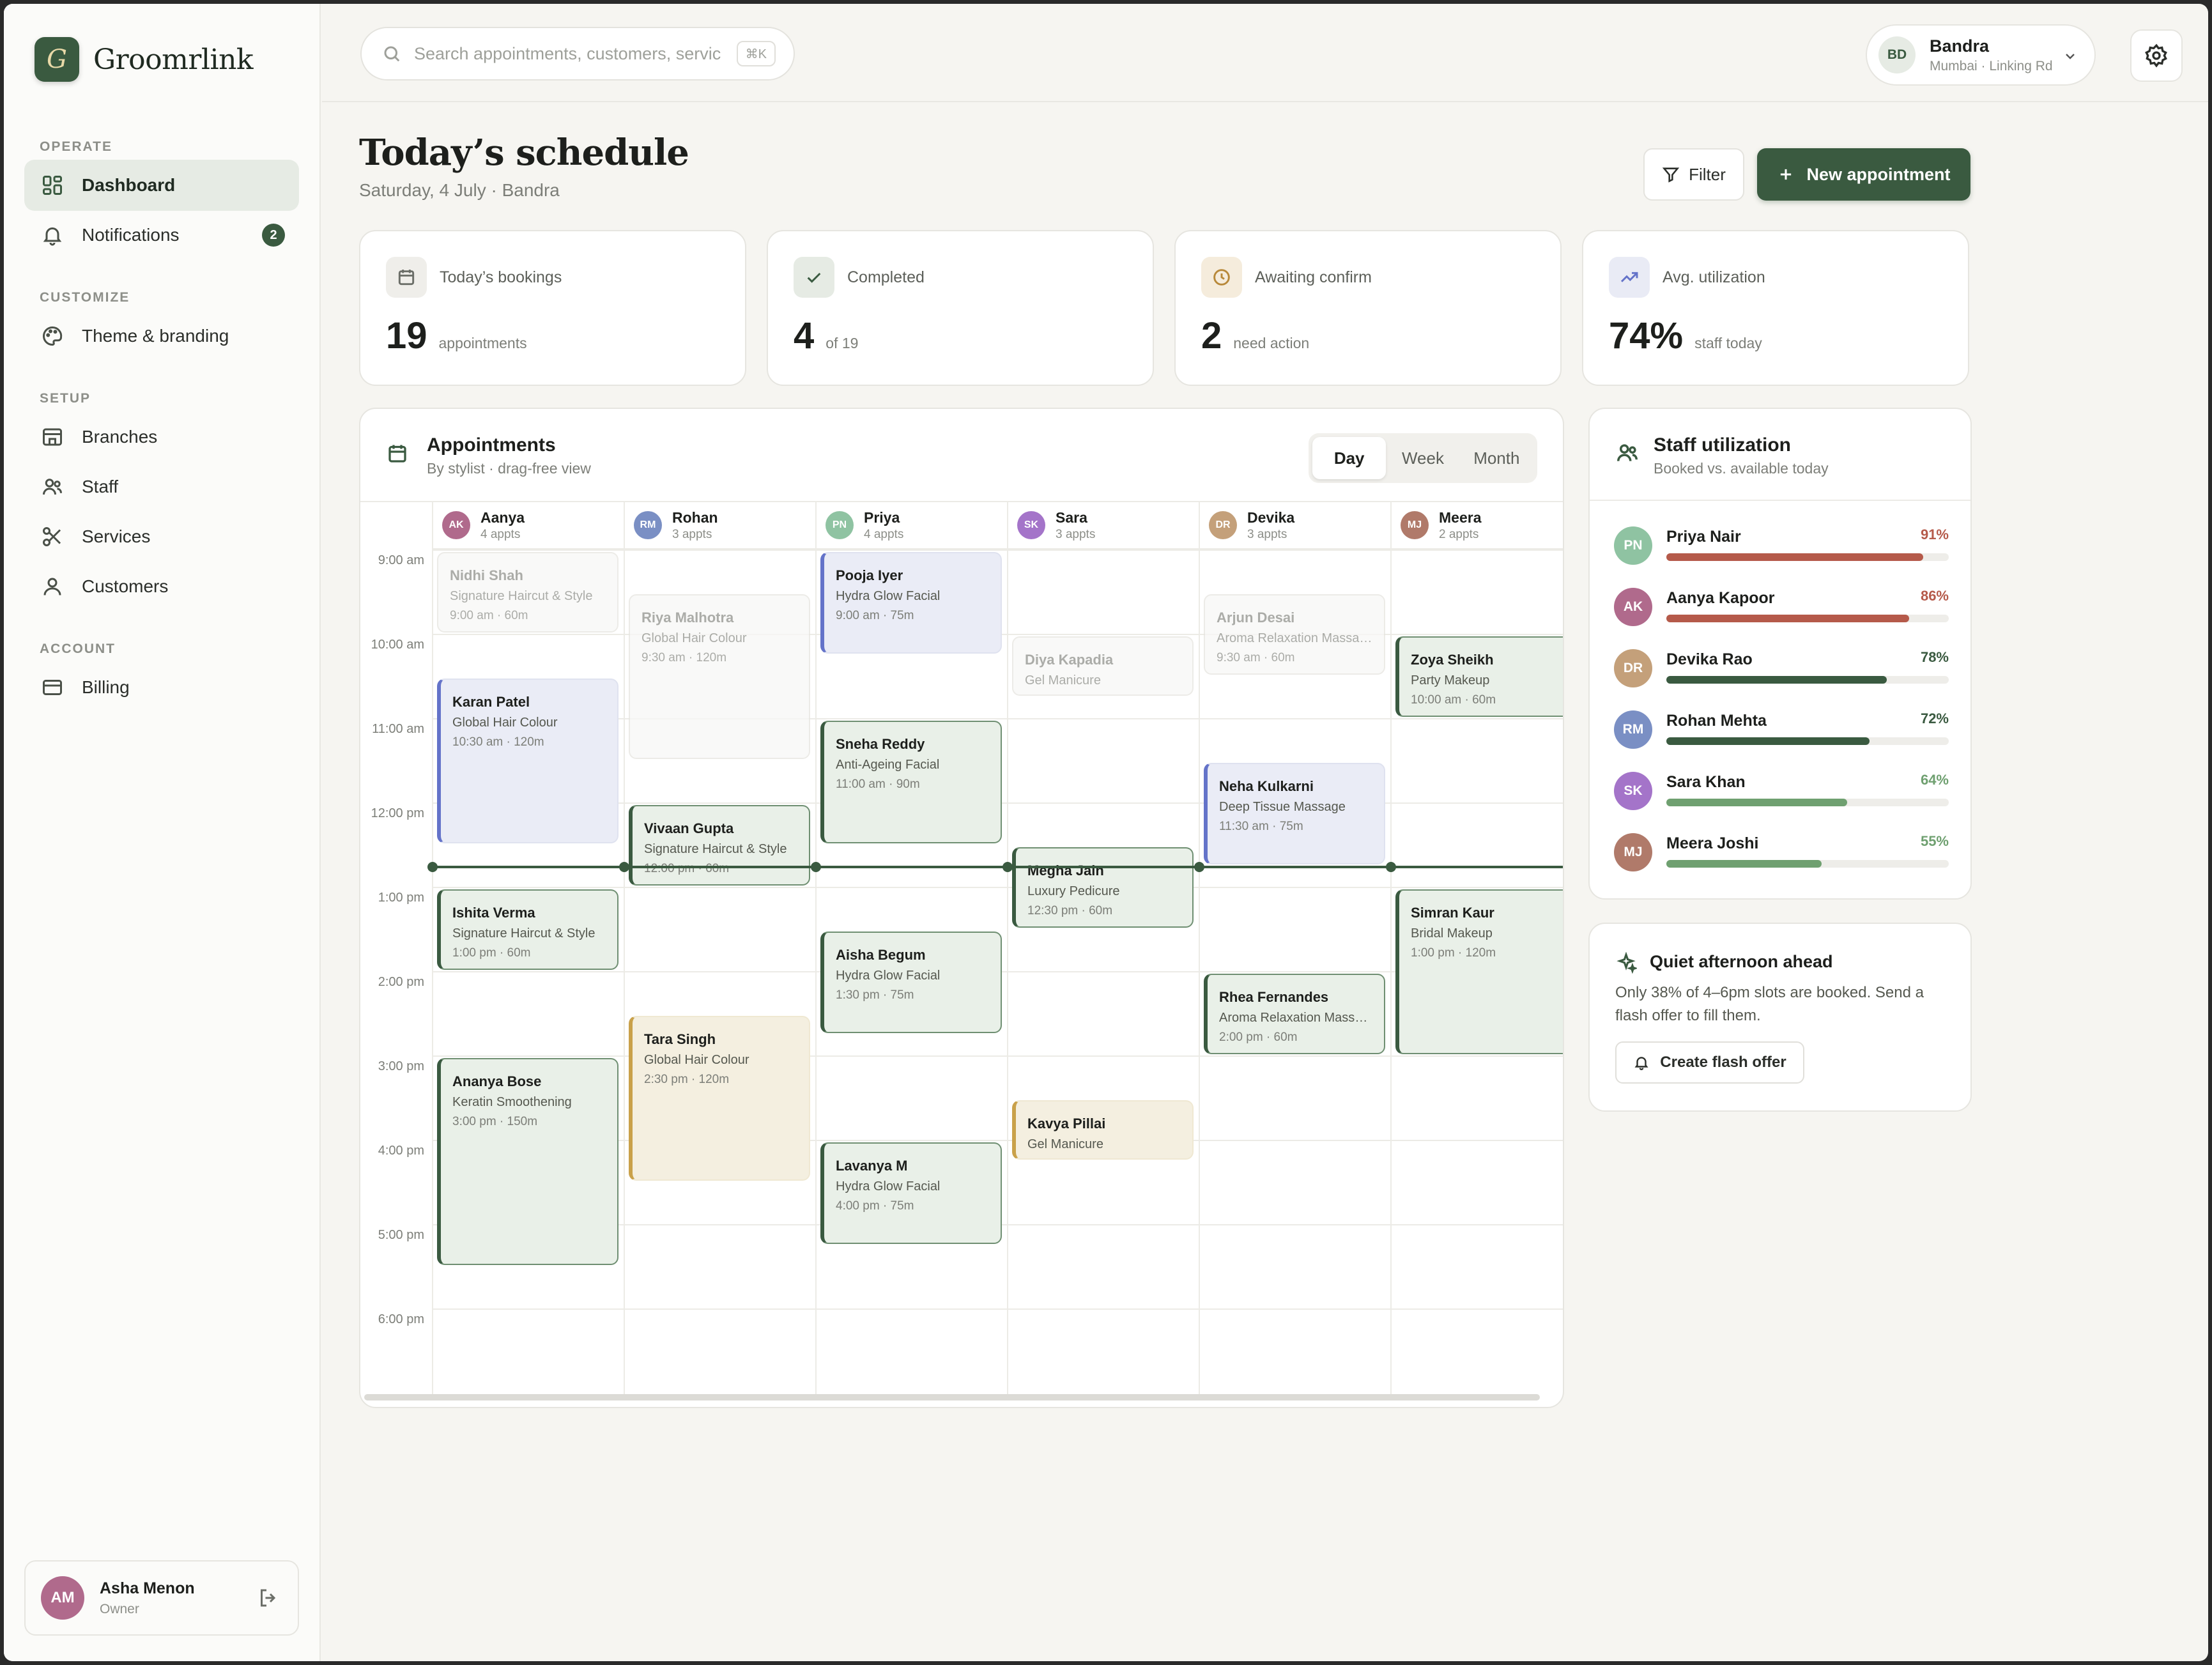 The image size is (2212, 1665). I want to click on logout-icon, so click(268, 1598).